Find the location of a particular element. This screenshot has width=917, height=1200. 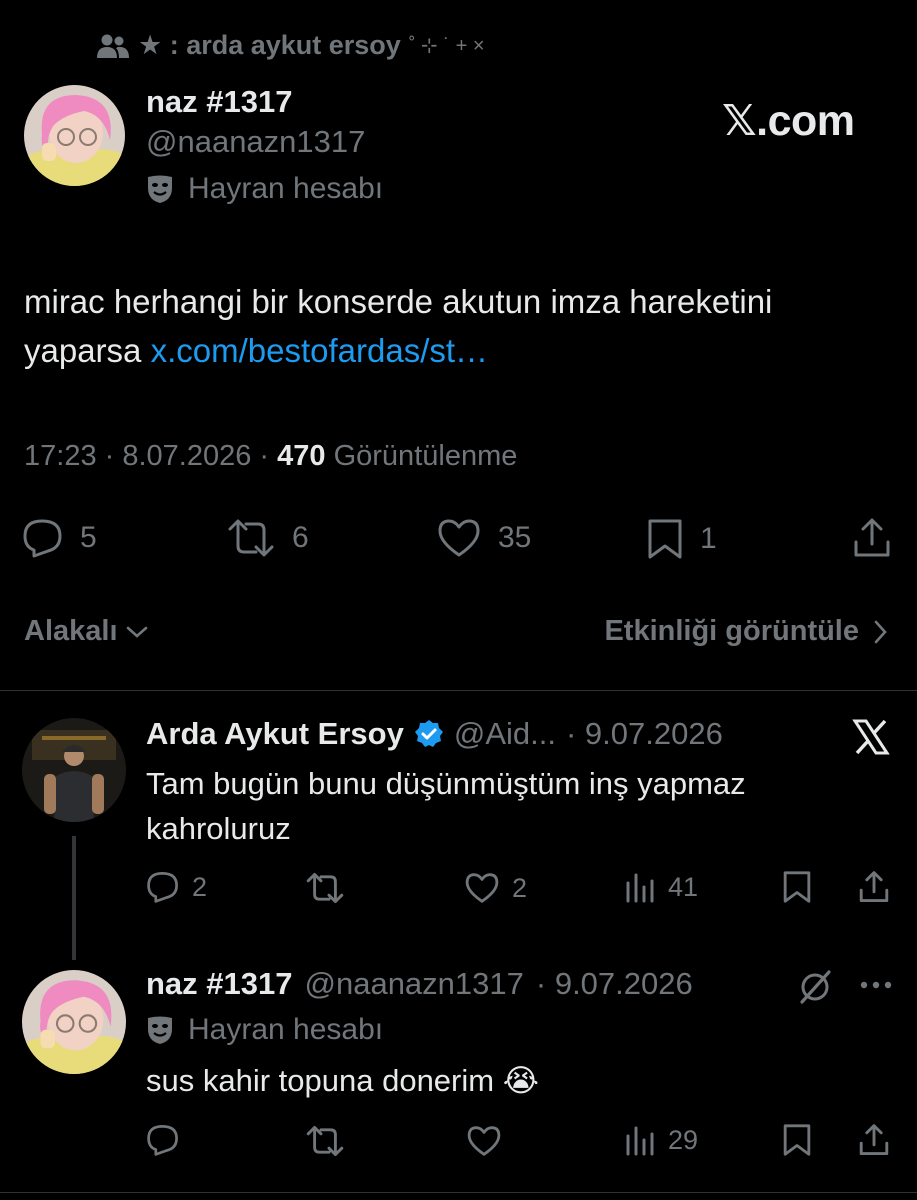

reply-button: 5 is located at coordinates (59, 538).